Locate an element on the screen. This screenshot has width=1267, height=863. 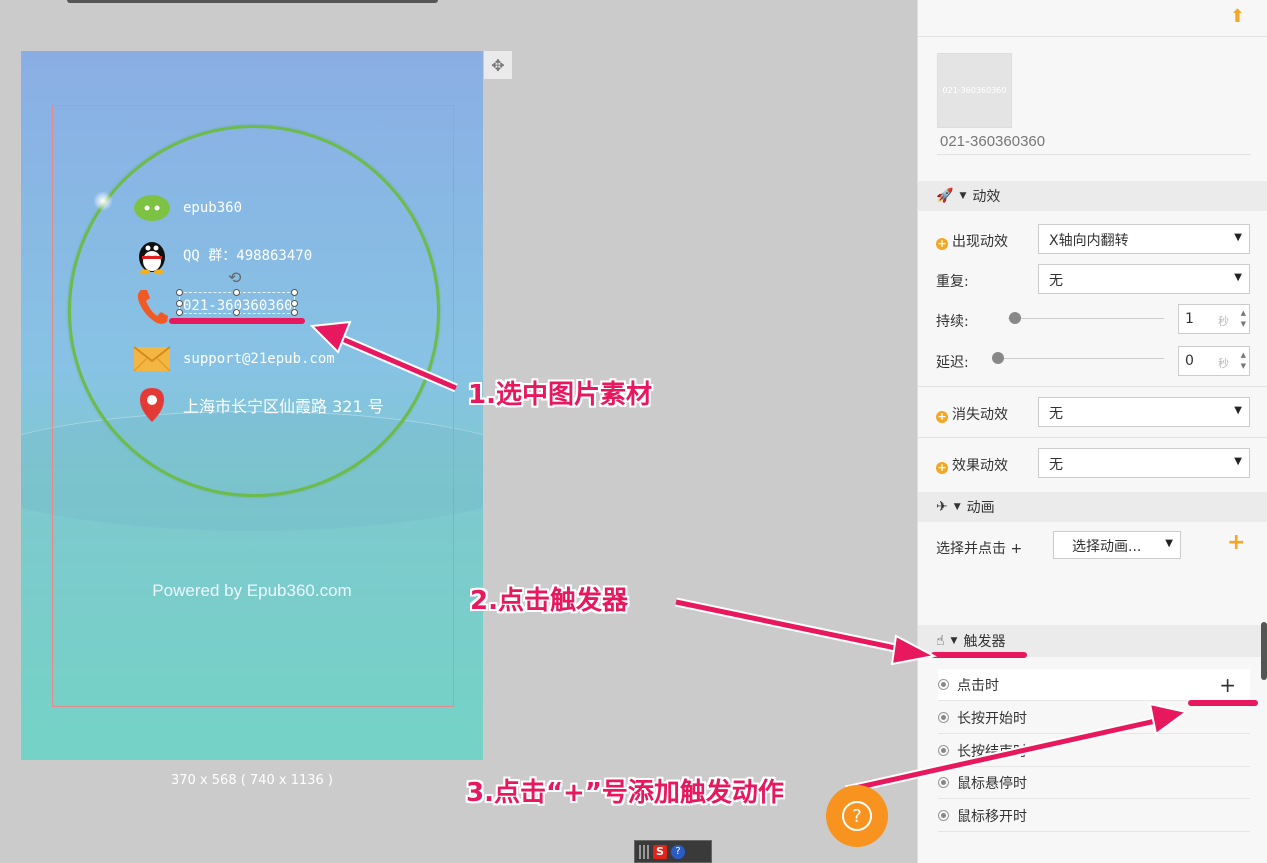
help-icon: ? is located at coordinates (678, 851).